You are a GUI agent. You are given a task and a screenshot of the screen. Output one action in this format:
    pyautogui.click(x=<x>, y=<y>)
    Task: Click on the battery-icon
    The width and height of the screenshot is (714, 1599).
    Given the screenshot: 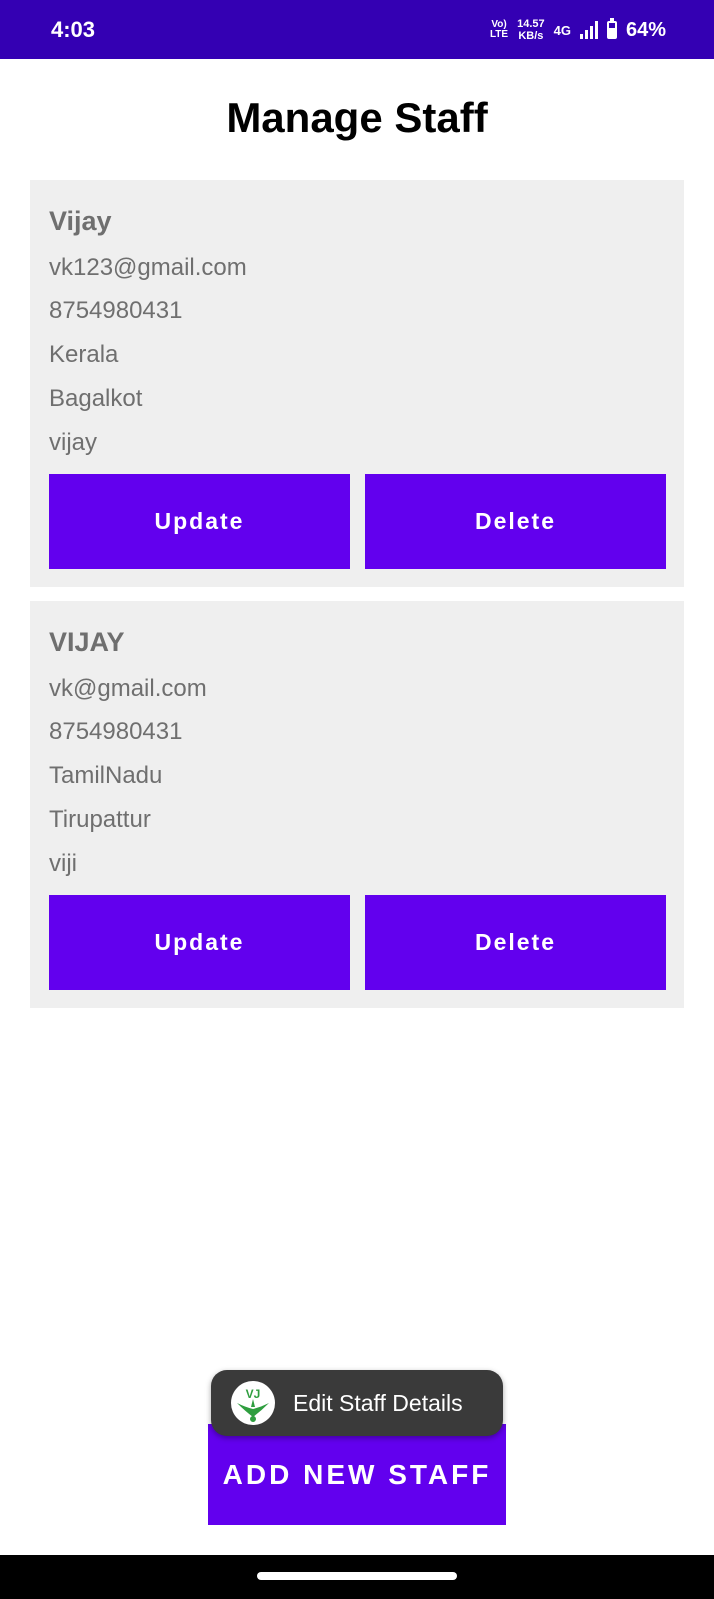 What is the action you would take?
    pyautogui.click(x=611, y=28)
    